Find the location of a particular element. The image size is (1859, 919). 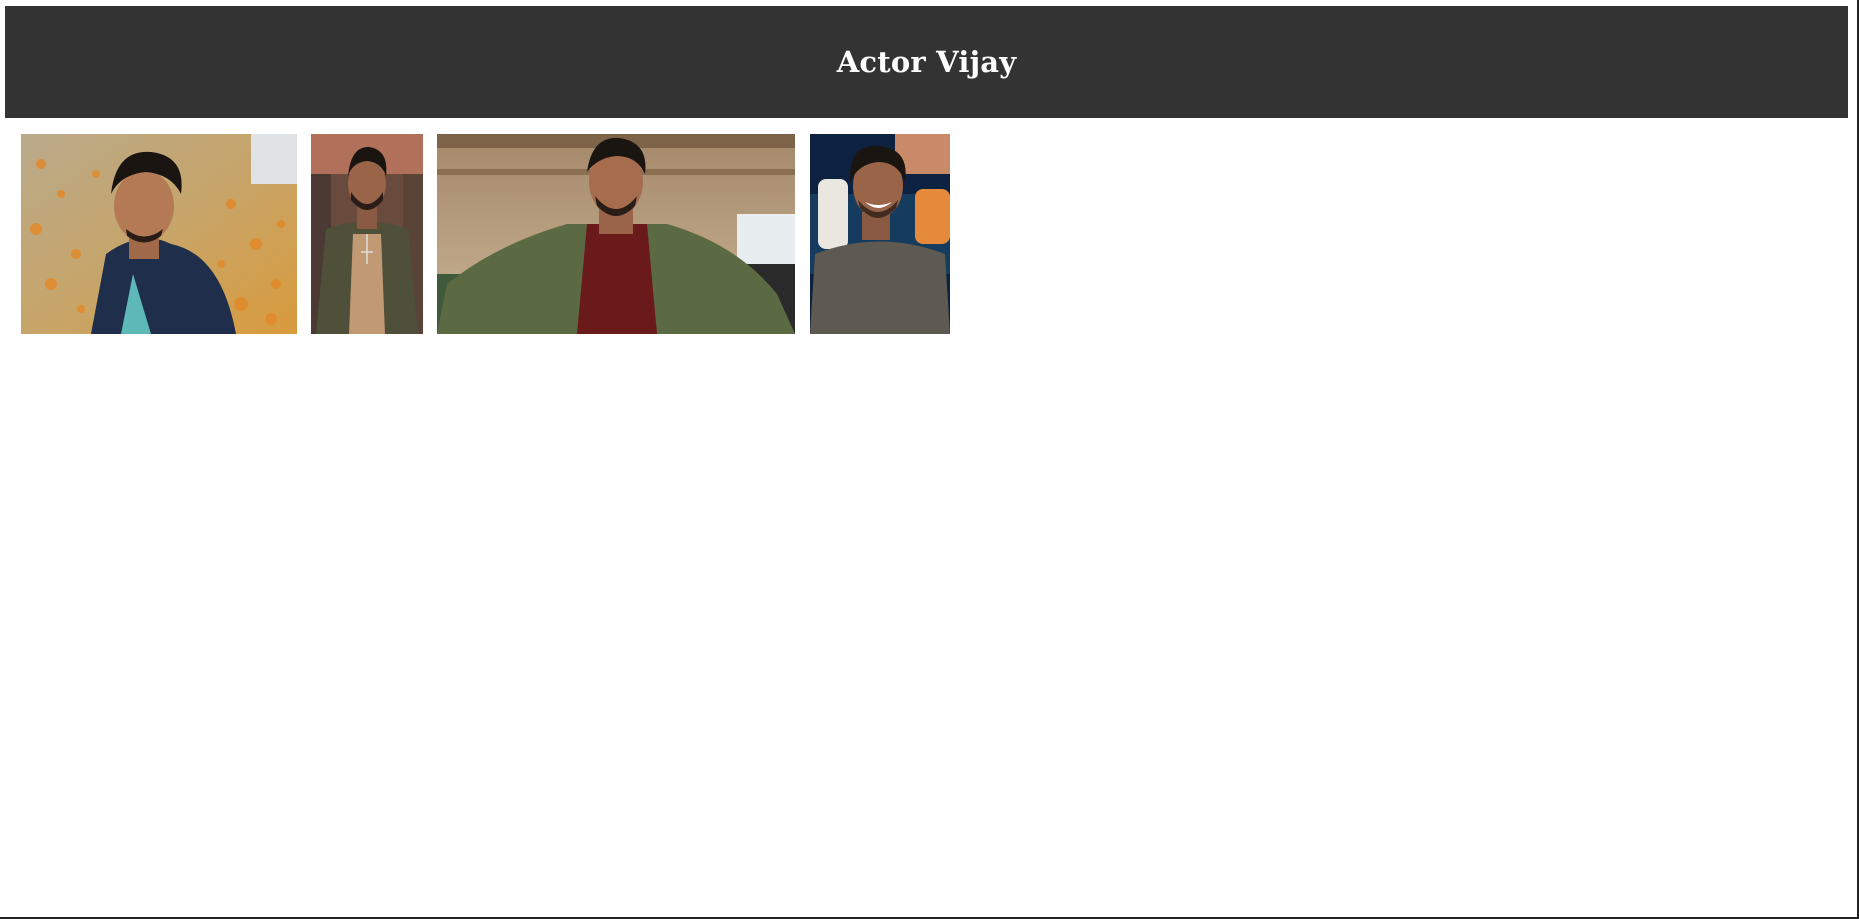

page-header: Actor Vijay is located at coordinates (926, 62).